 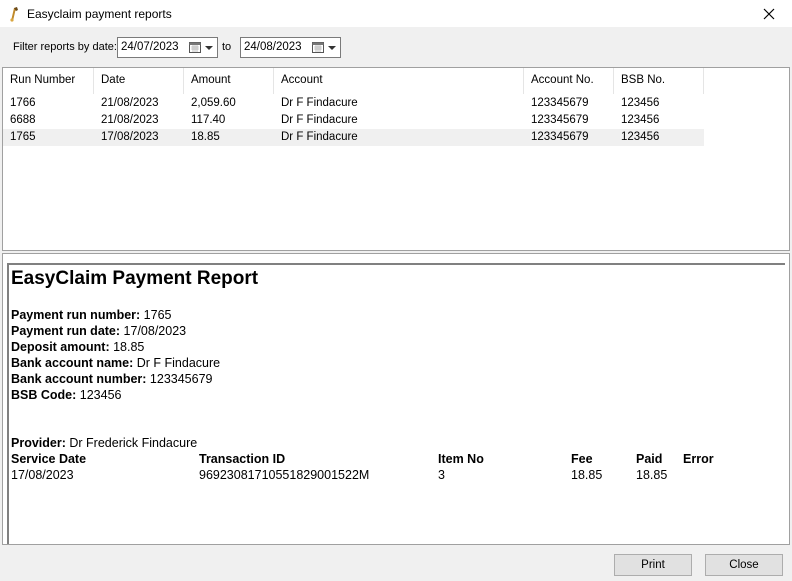 I want to click on window-title: Easyclaim payment reports, so click(x=99, y=13).